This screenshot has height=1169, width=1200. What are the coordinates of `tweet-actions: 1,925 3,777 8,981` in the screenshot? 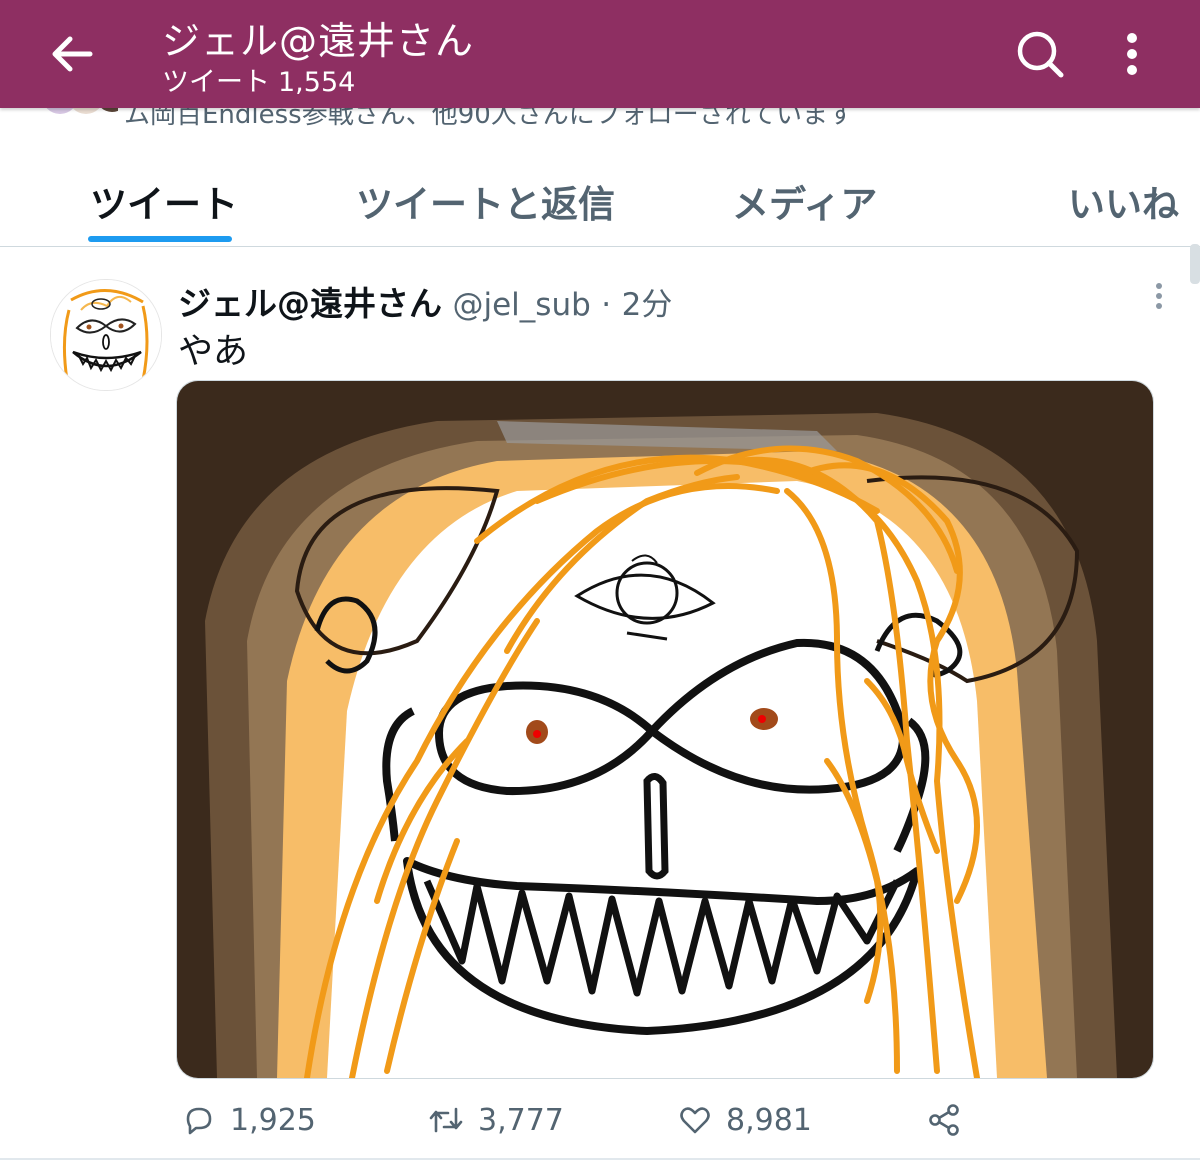 It's located at (600, 1120).